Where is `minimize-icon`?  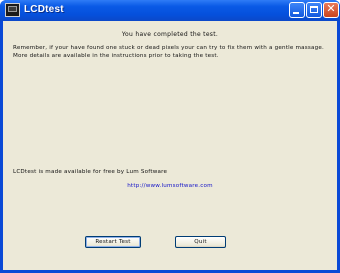 minimize-icon is located at coordinates (296, 13).